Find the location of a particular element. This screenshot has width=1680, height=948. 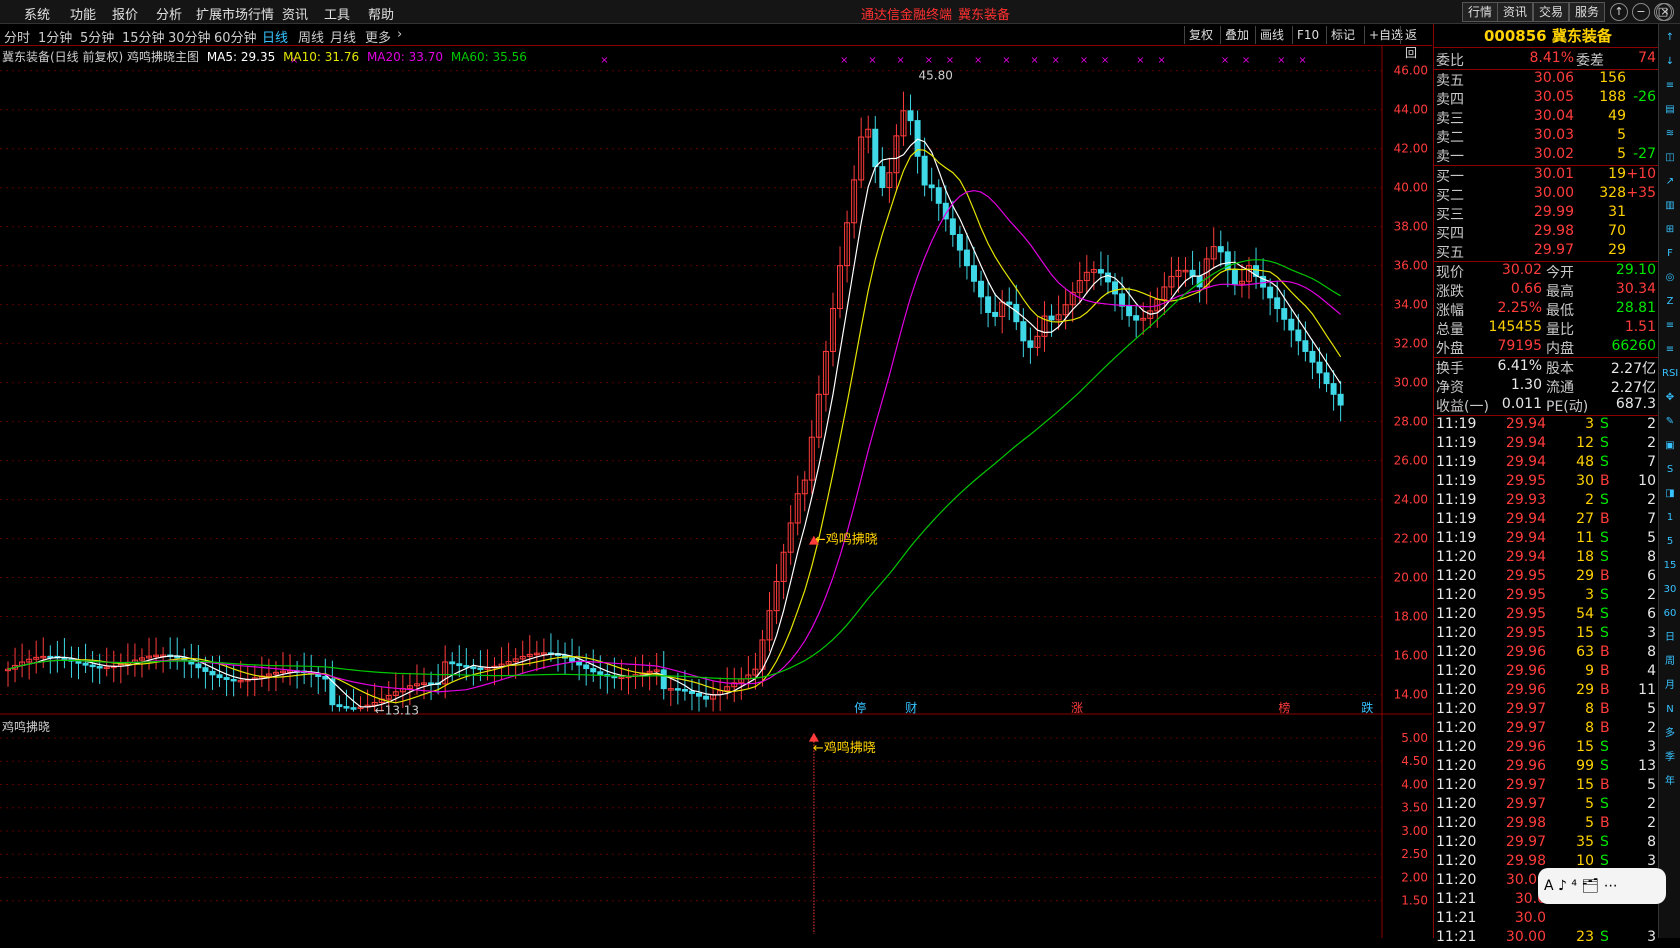

sidebar-tool-18: S is located at coordinates (1670, 470).